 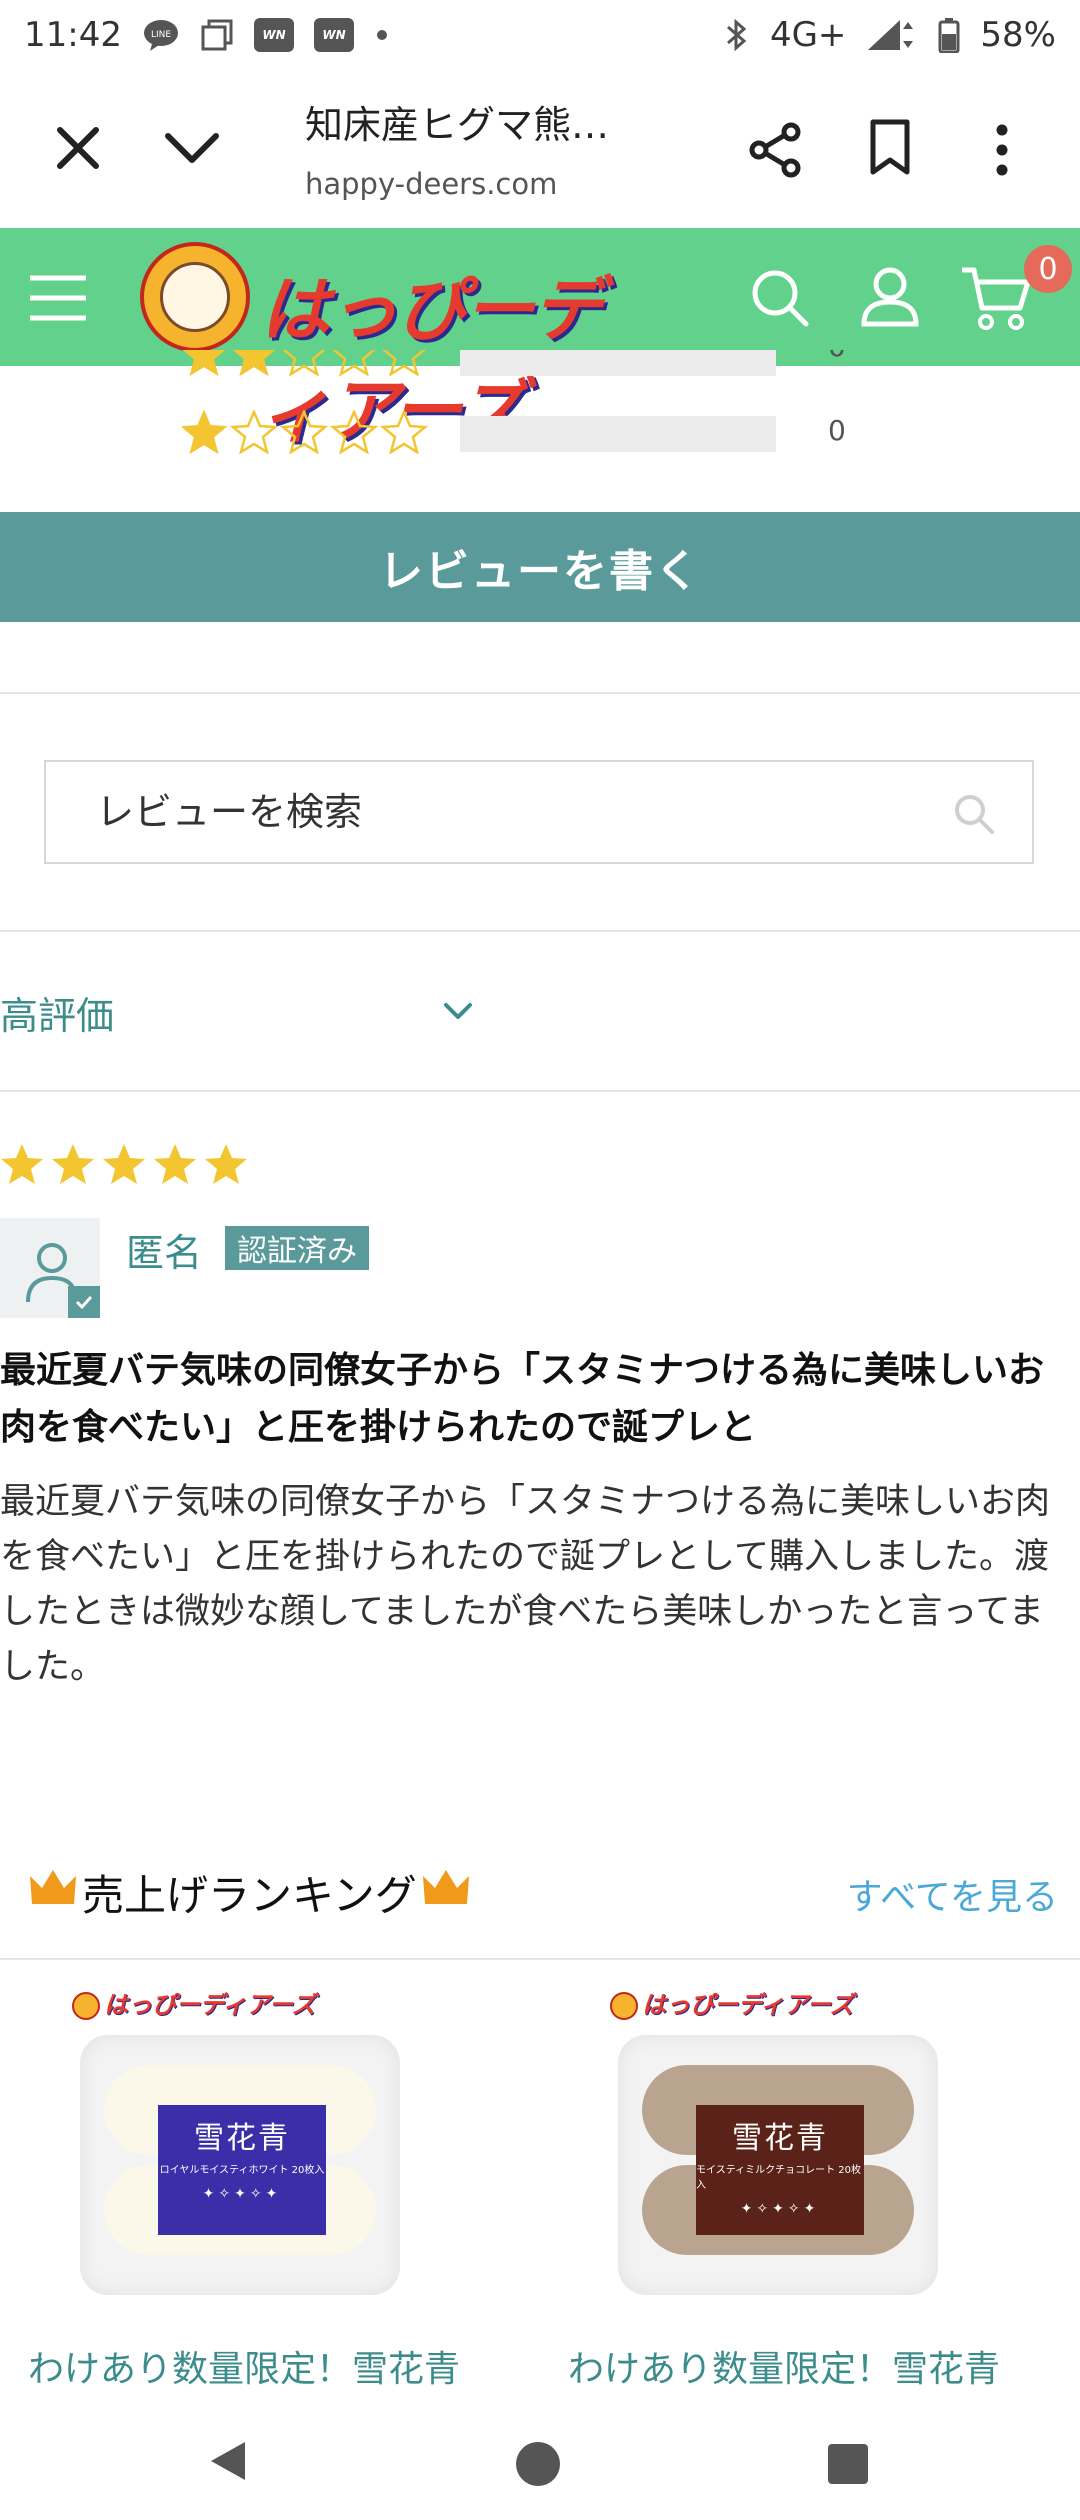 I want to click on product-image: 雪花青 ロイヤルモイスティホワイト 20枚入 ✦✧✦✧✦, so click(x=240, y=2165).